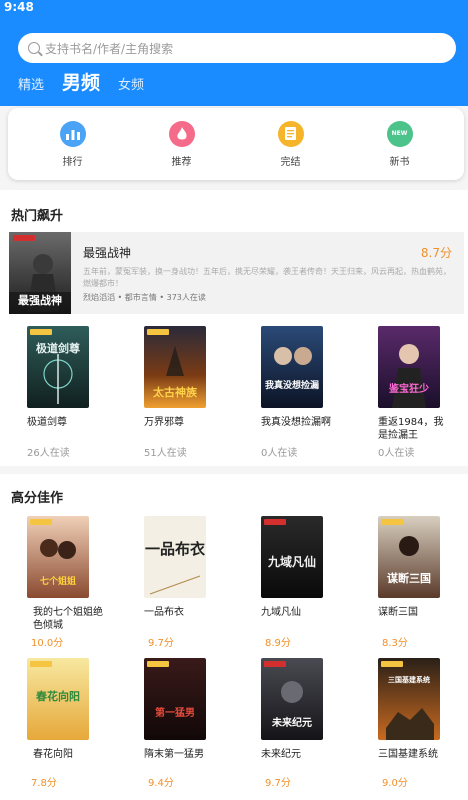  I want to click on quick-recommend: 推荐, so click(182, 144).